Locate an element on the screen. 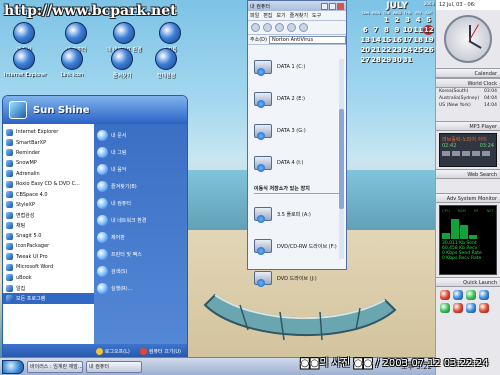  calendar-day: 13 is located at coordinates (365, 40).